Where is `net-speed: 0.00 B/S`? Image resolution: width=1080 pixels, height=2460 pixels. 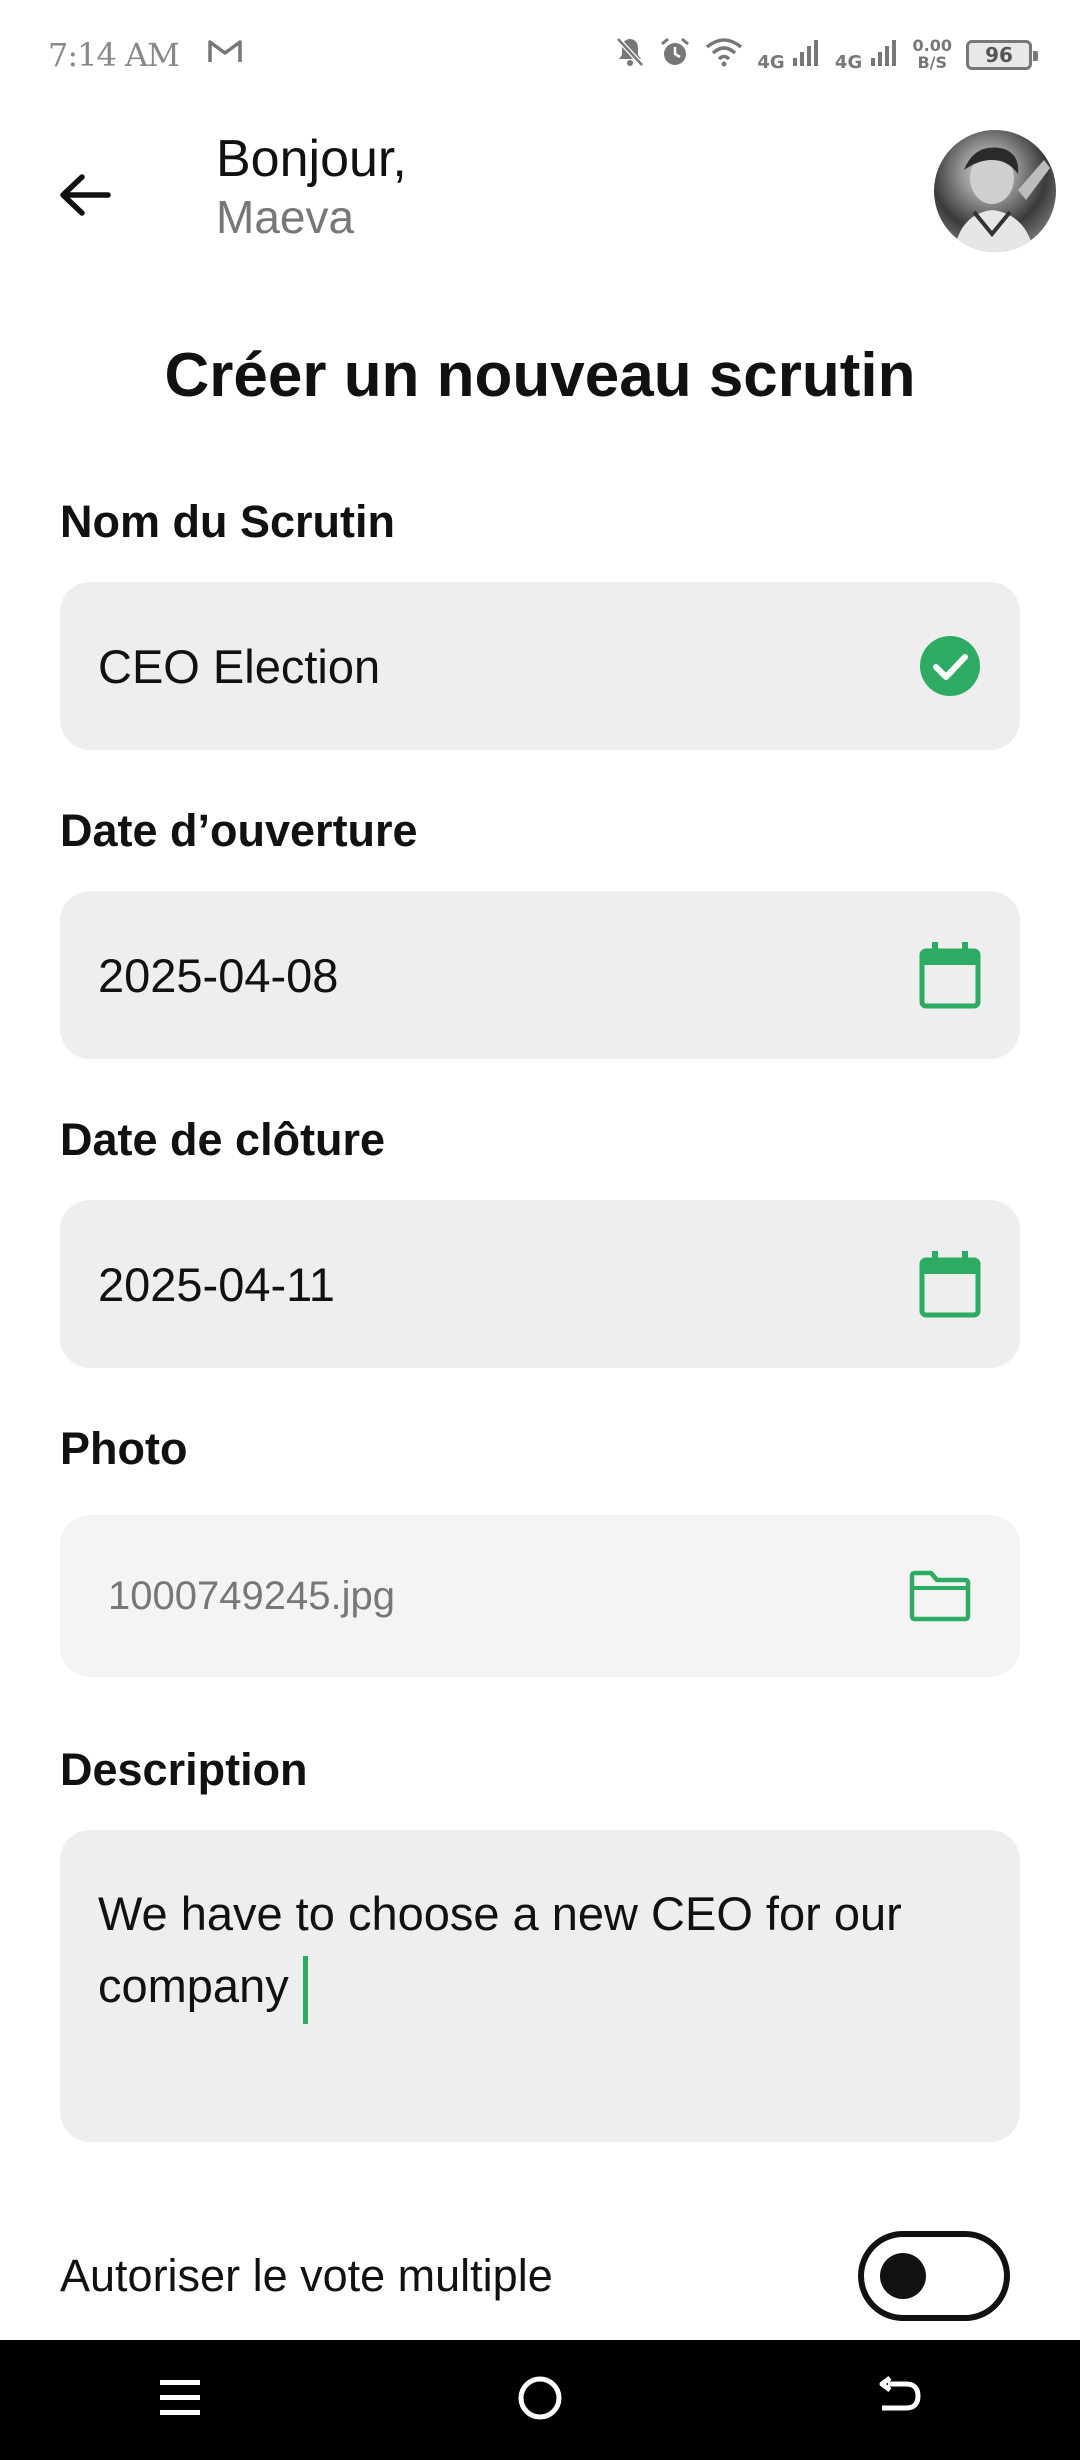
net-speed: 0.00 B/S is located at coordinates (932, 54).